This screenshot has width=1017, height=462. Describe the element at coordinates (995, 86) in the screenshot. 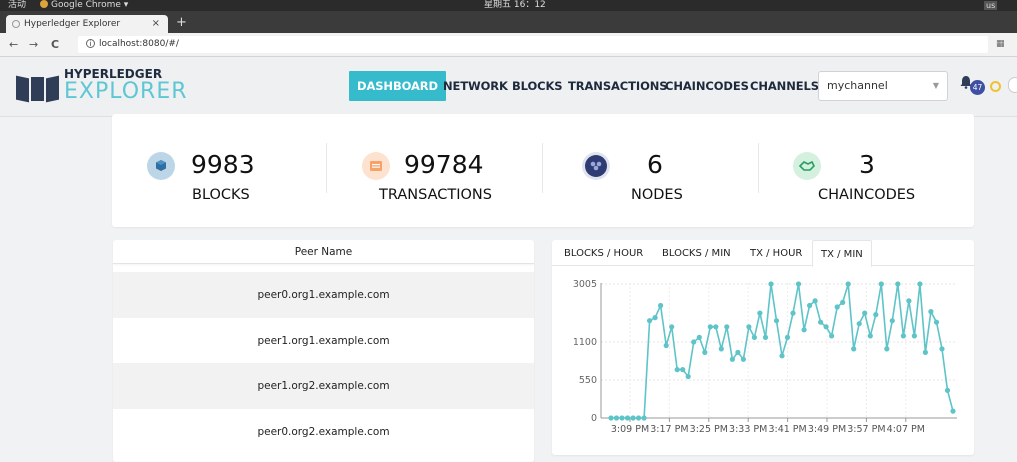

I see `theme-ring-icon` at that location.